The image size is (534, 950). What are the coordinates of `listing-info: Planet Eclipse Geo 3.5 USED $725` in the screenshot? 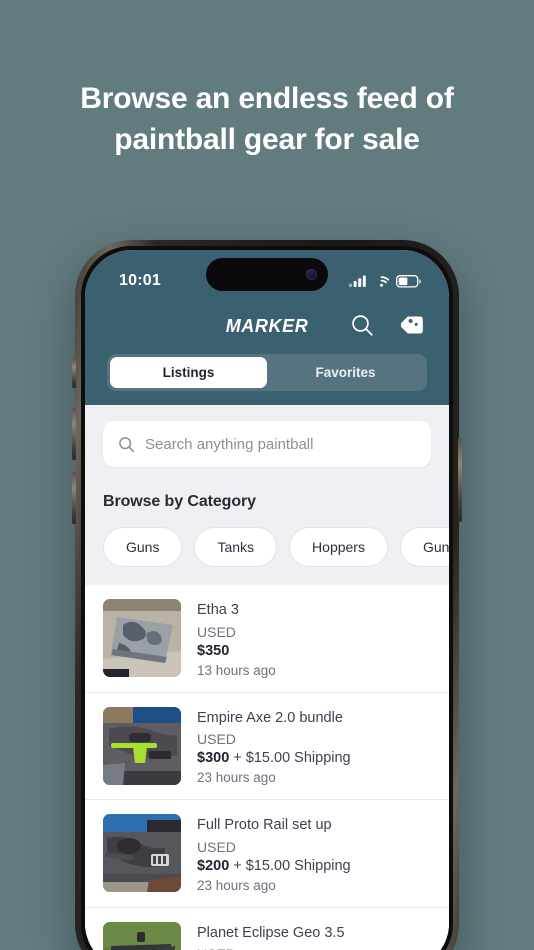 It's located at (271, 936).